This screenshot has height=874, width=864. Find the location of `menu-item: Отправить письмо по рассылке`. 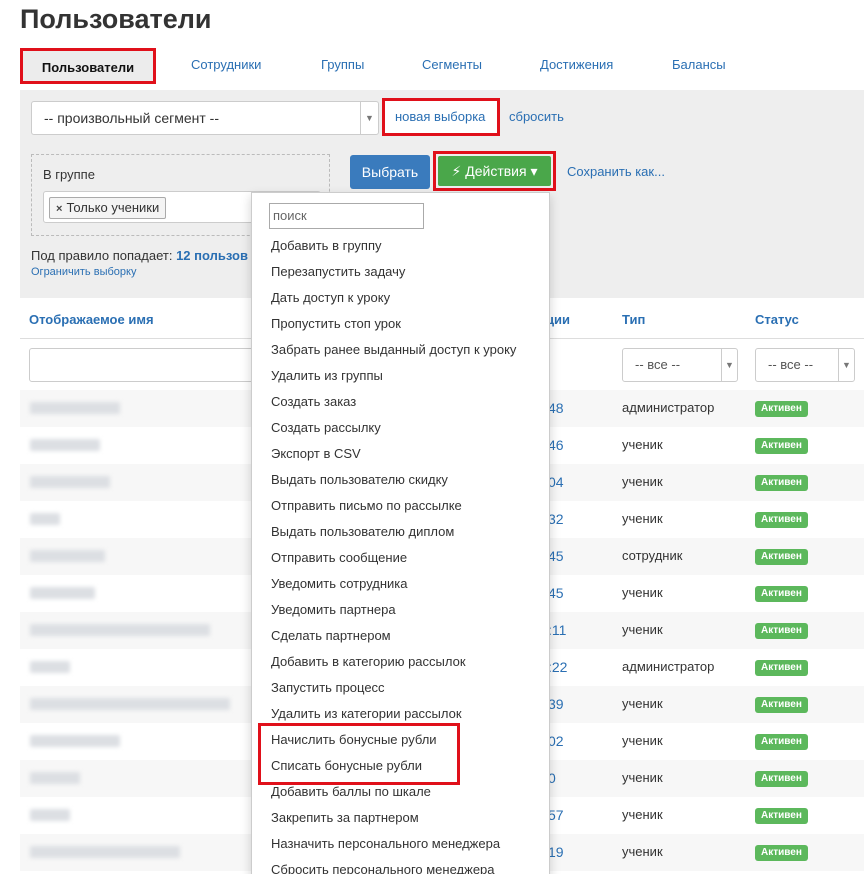

menu-item: Отправить письмо по рассылке is located at coordinates (366, 505).